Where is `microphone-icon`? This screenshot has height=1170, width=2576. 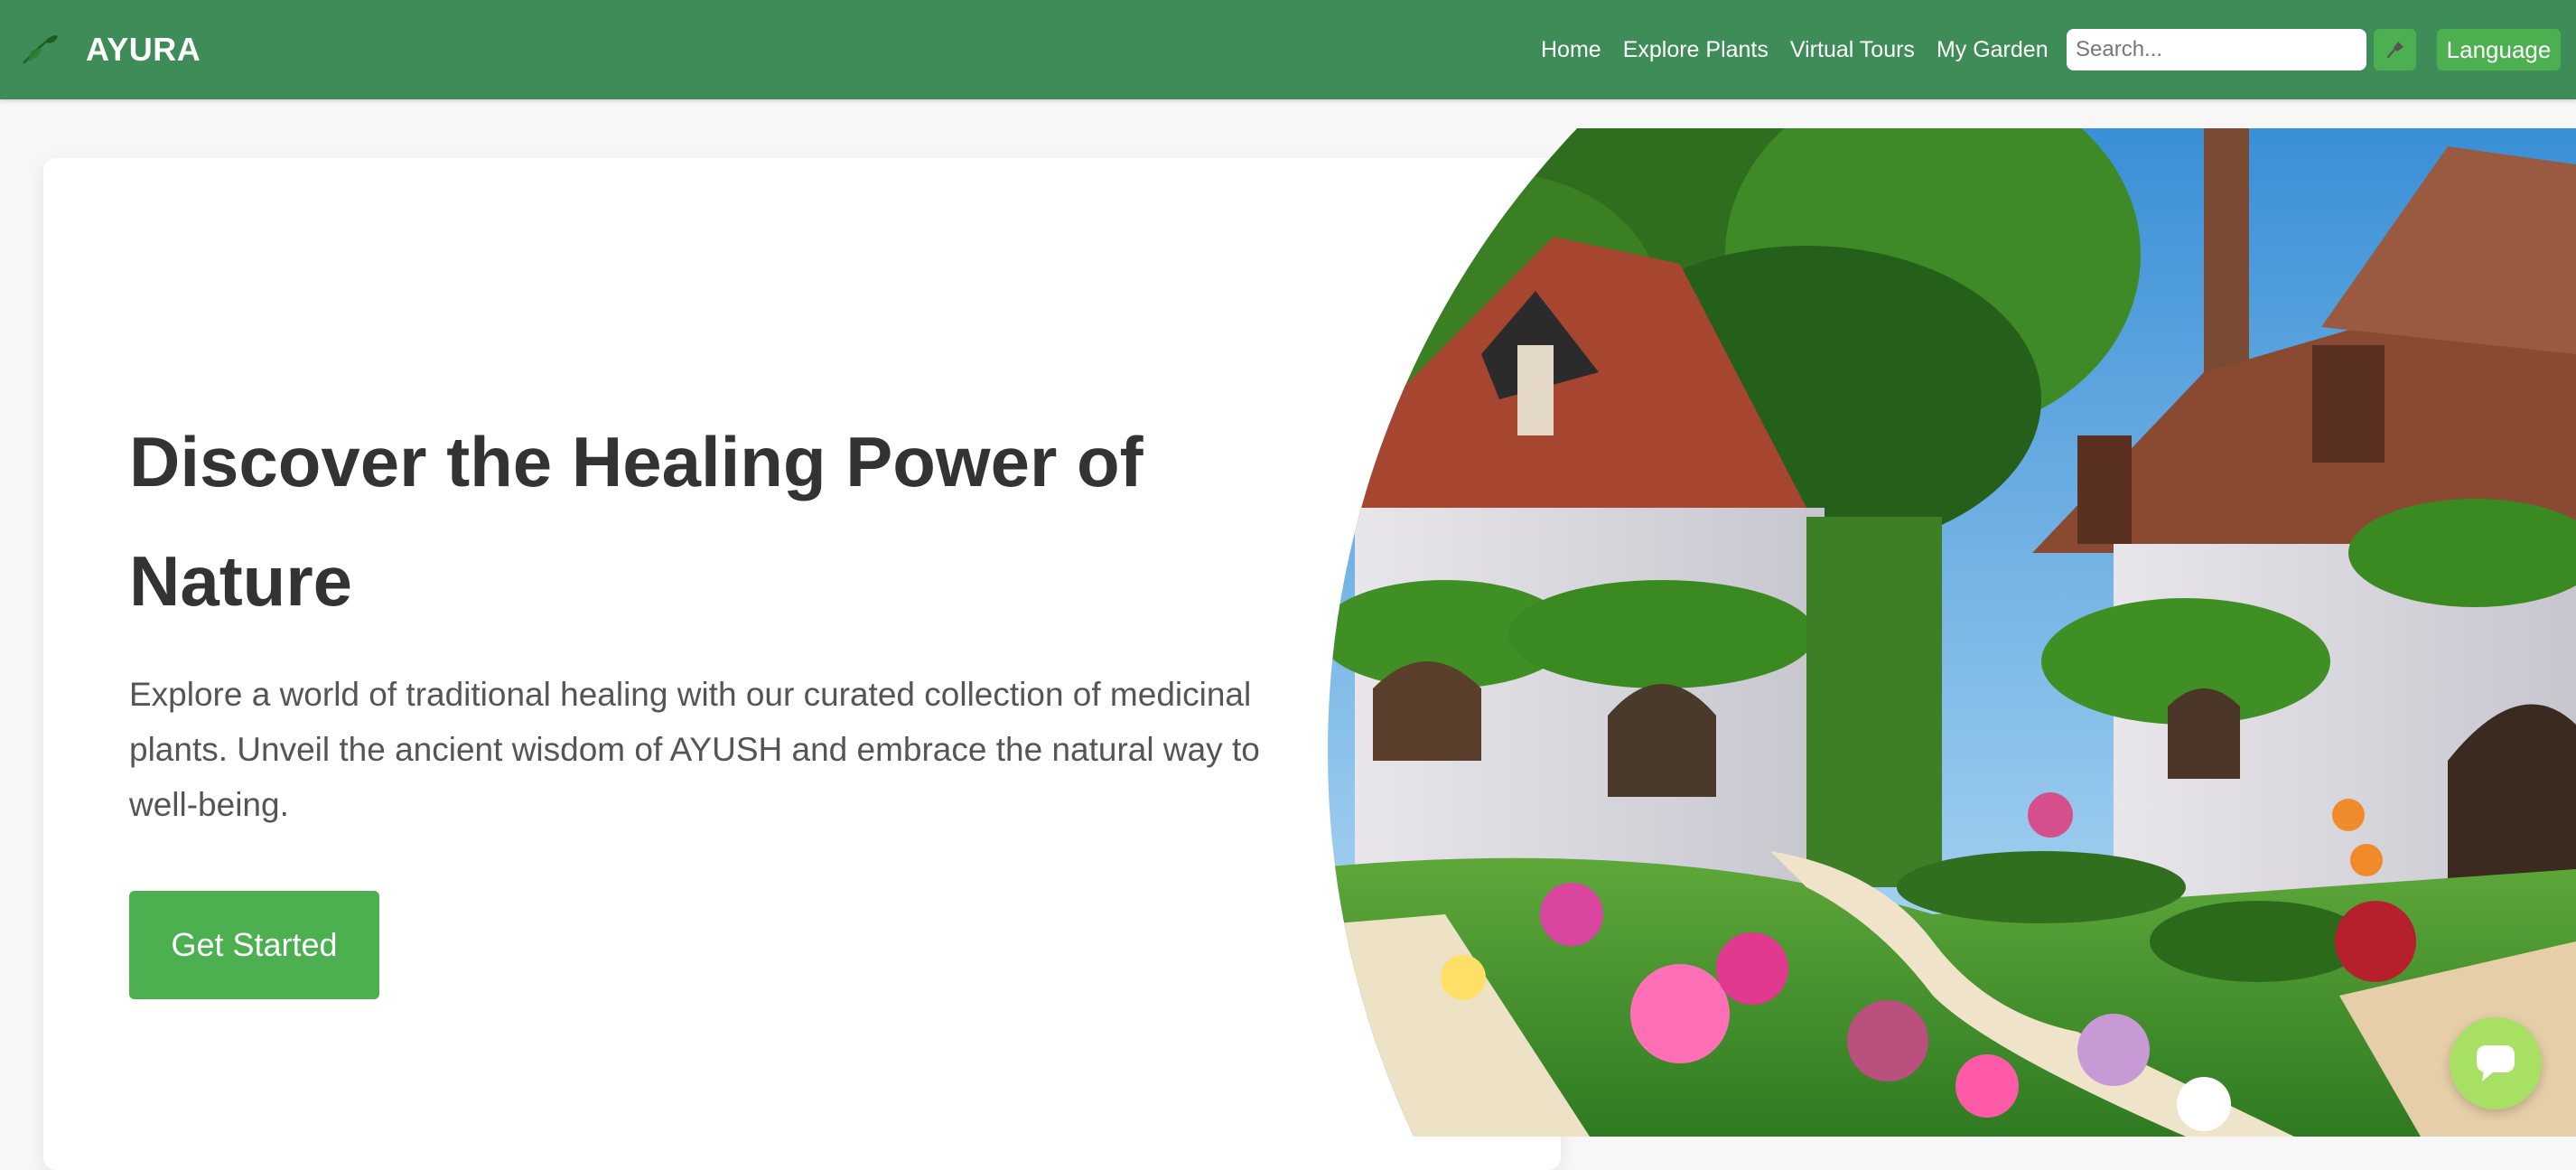 microphone-icon is located at coordinates (2394, 50).